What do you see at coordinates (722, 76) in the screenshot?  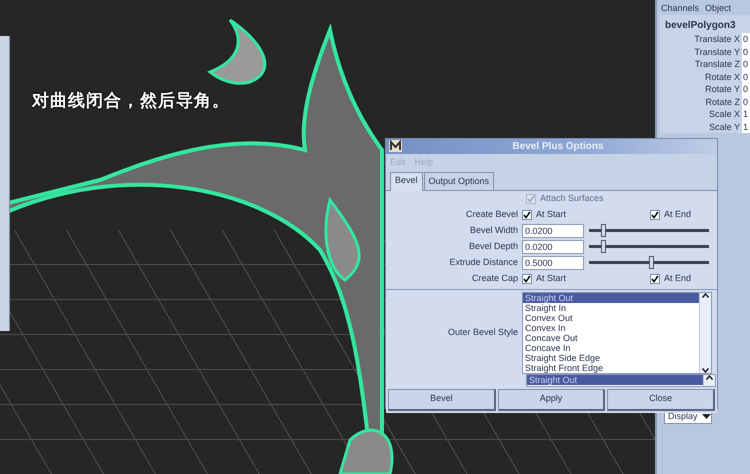 I see `attribute-label: Rotate X` at bounding box center [722, 76].